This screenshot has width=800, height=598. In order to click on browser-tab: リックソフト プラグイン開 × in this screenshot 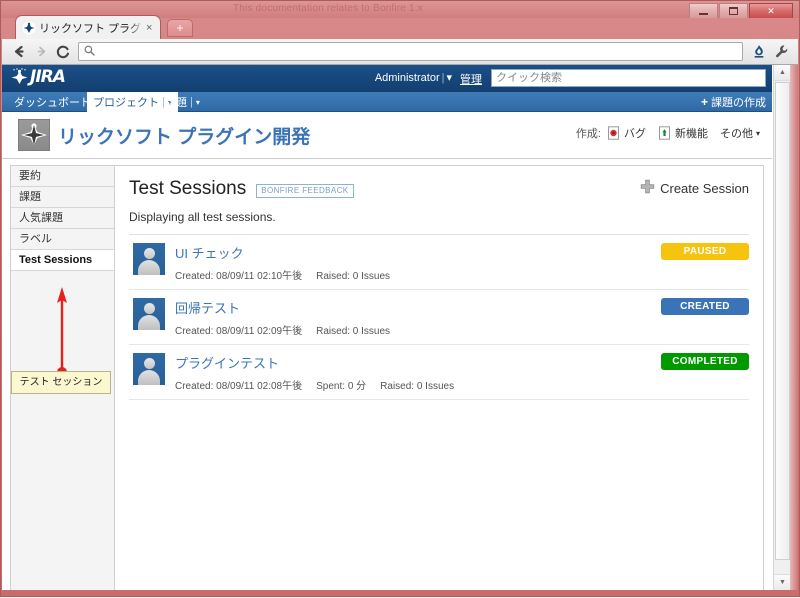, I will do `click(88, 27)`.